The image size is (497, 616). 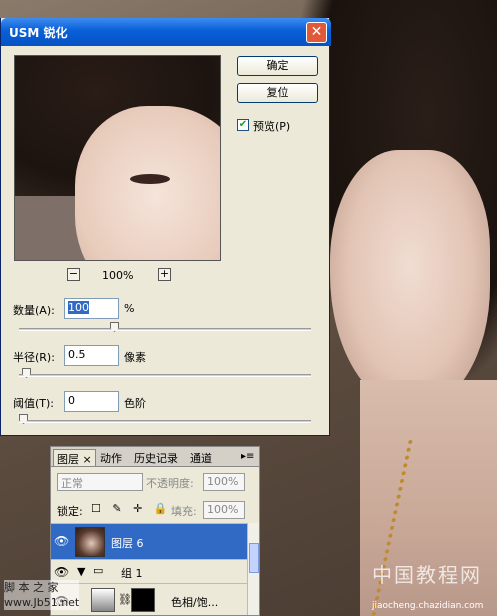 I want to click on tab-actions: 动作, so click(x=111, y=457).